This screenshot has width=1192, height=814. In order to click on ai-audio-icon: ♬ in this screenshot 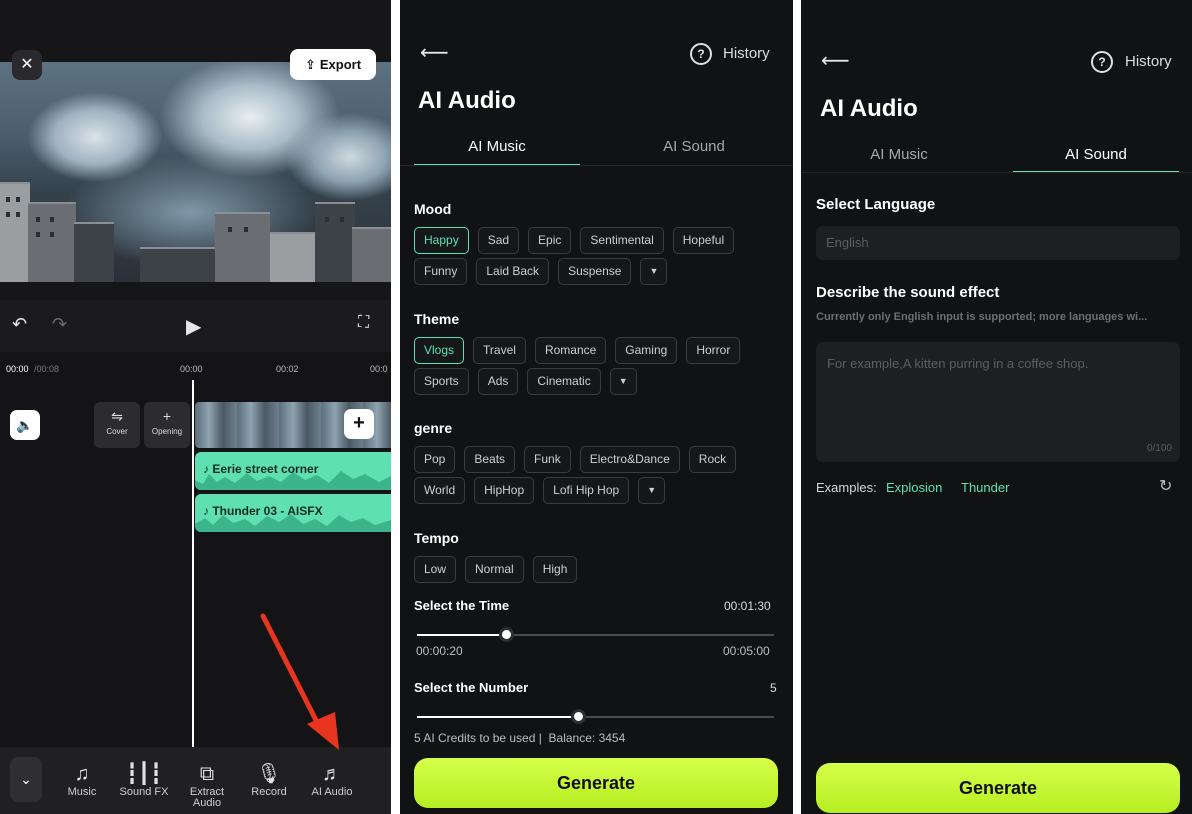, I will do `click(332, 774)`.